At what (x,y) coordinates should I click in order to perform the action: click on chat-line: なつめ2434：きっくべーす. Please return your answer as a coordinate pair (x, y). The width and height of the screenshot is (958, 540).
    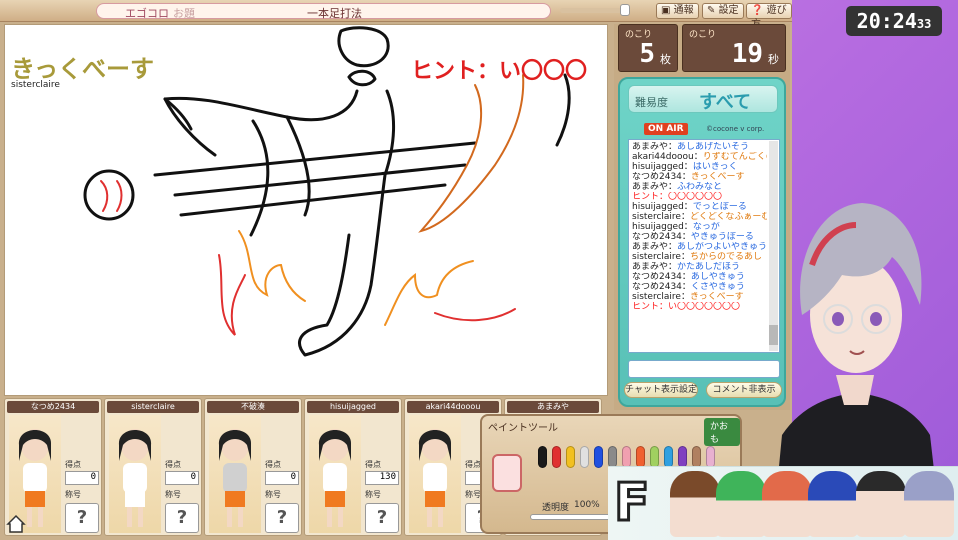
    Looking at the image, I should click on (699, 177).